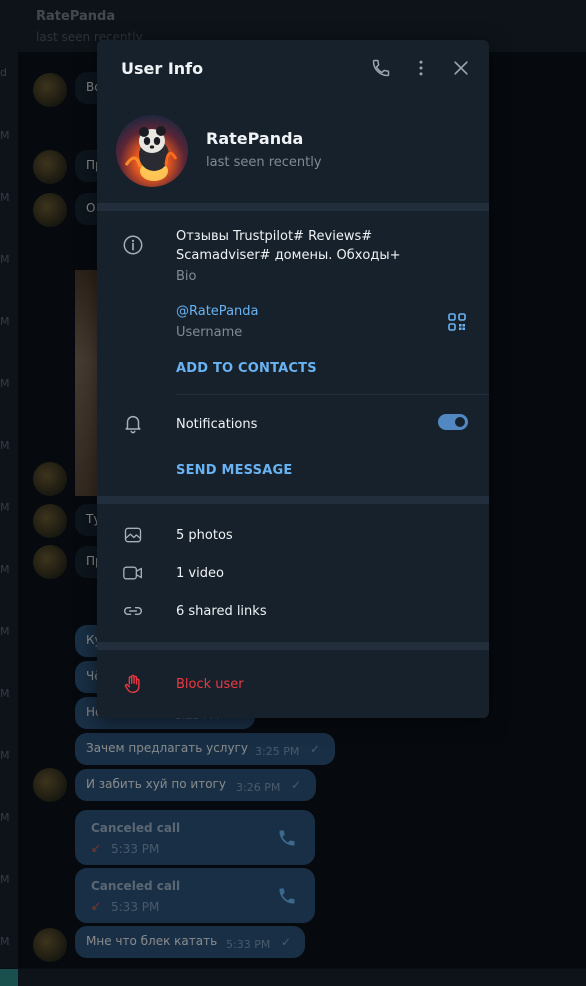 The image size is (586, 986). Describe the element at coordinates (152, 151) in the screenshot. I see `profile-avatar` at that location.